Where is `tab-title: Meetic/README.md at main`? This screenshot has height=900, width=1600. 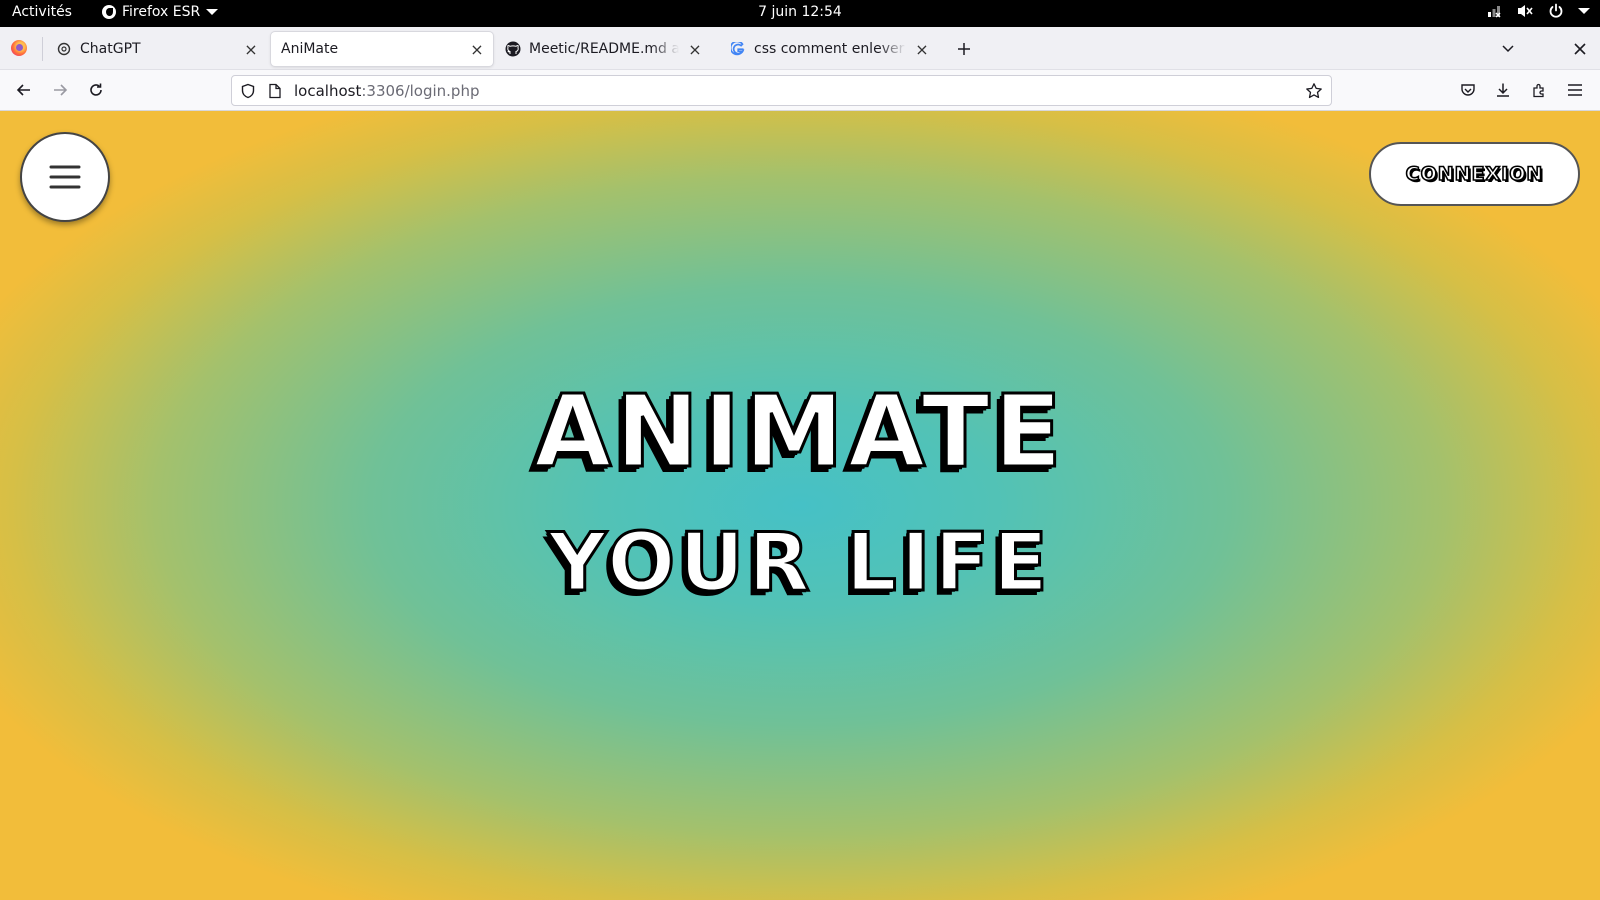
tab-title: Meetic/README.md at main is located at coordinates (604, 49).